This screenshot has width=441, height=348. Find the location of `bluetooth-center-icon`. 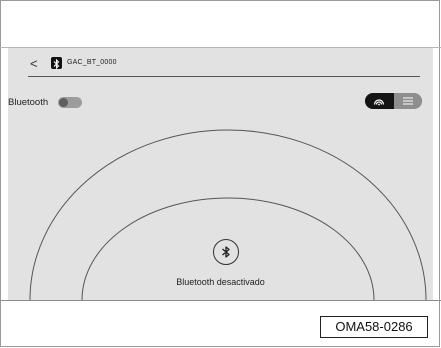

bluetooth-center-icon is located at coordinates (226, 252).